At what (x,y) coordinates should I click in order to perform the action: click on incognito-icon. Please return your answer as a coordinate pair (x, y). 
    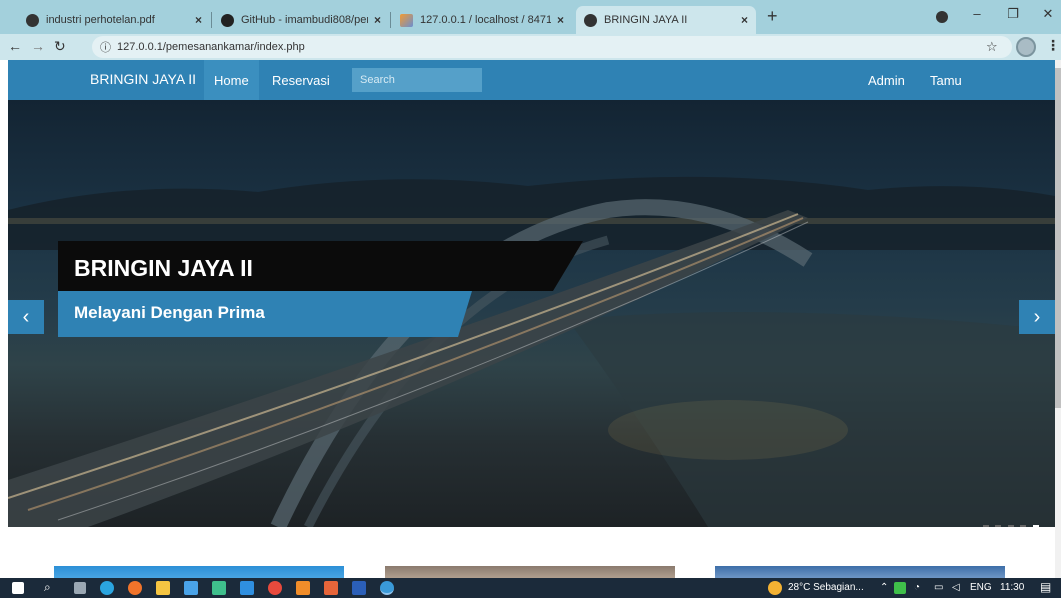
    Looking at the image, I should click on (942, 17).